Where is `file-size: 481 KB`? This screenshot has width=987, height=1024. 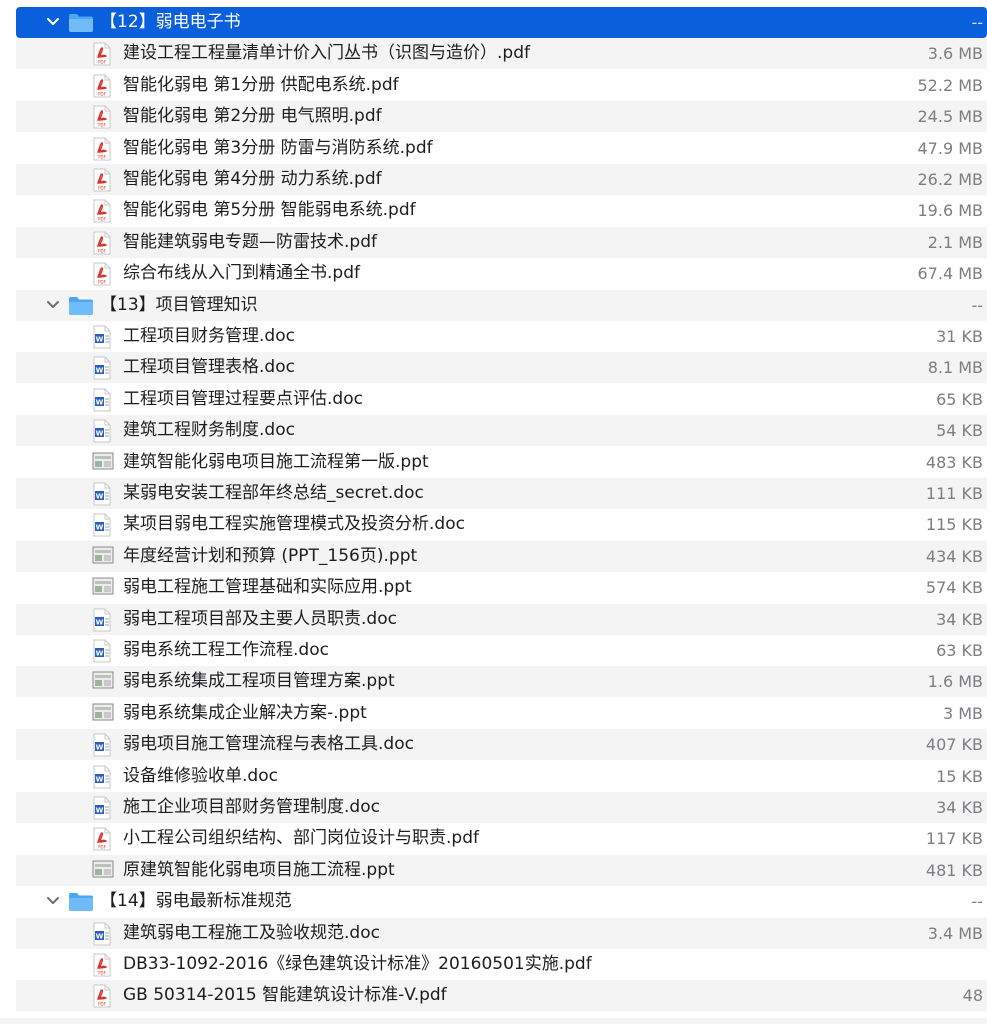
file-size: 481 KB is located at coordinates (954, 870).